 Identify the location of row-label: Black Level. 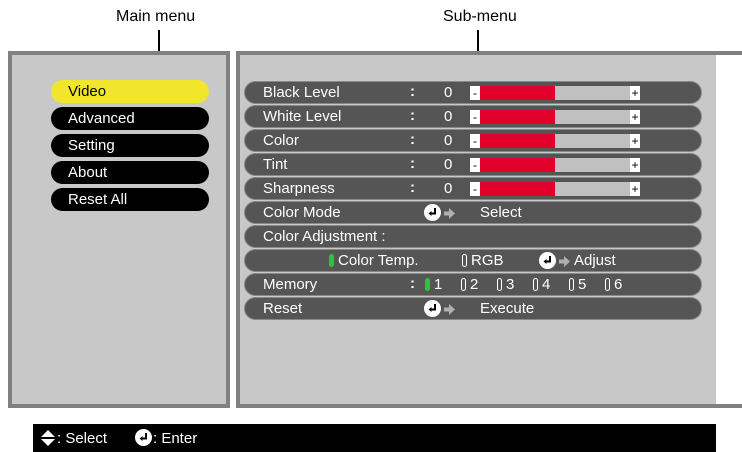
(301, 92).